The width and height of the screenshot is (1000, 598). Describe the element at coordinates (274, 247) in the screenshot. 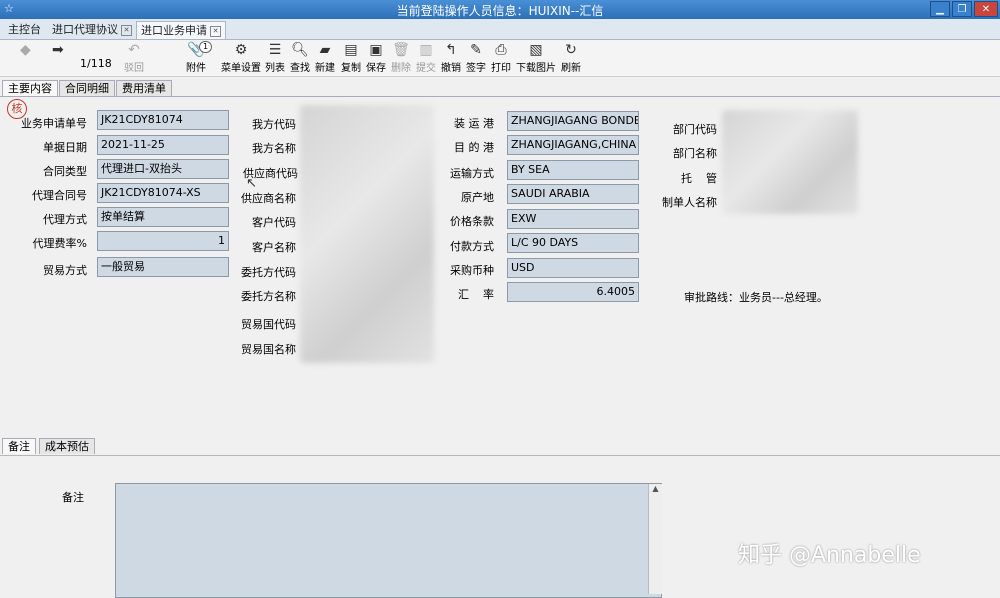

I see `label-customer-name: 客户名称` at that location.